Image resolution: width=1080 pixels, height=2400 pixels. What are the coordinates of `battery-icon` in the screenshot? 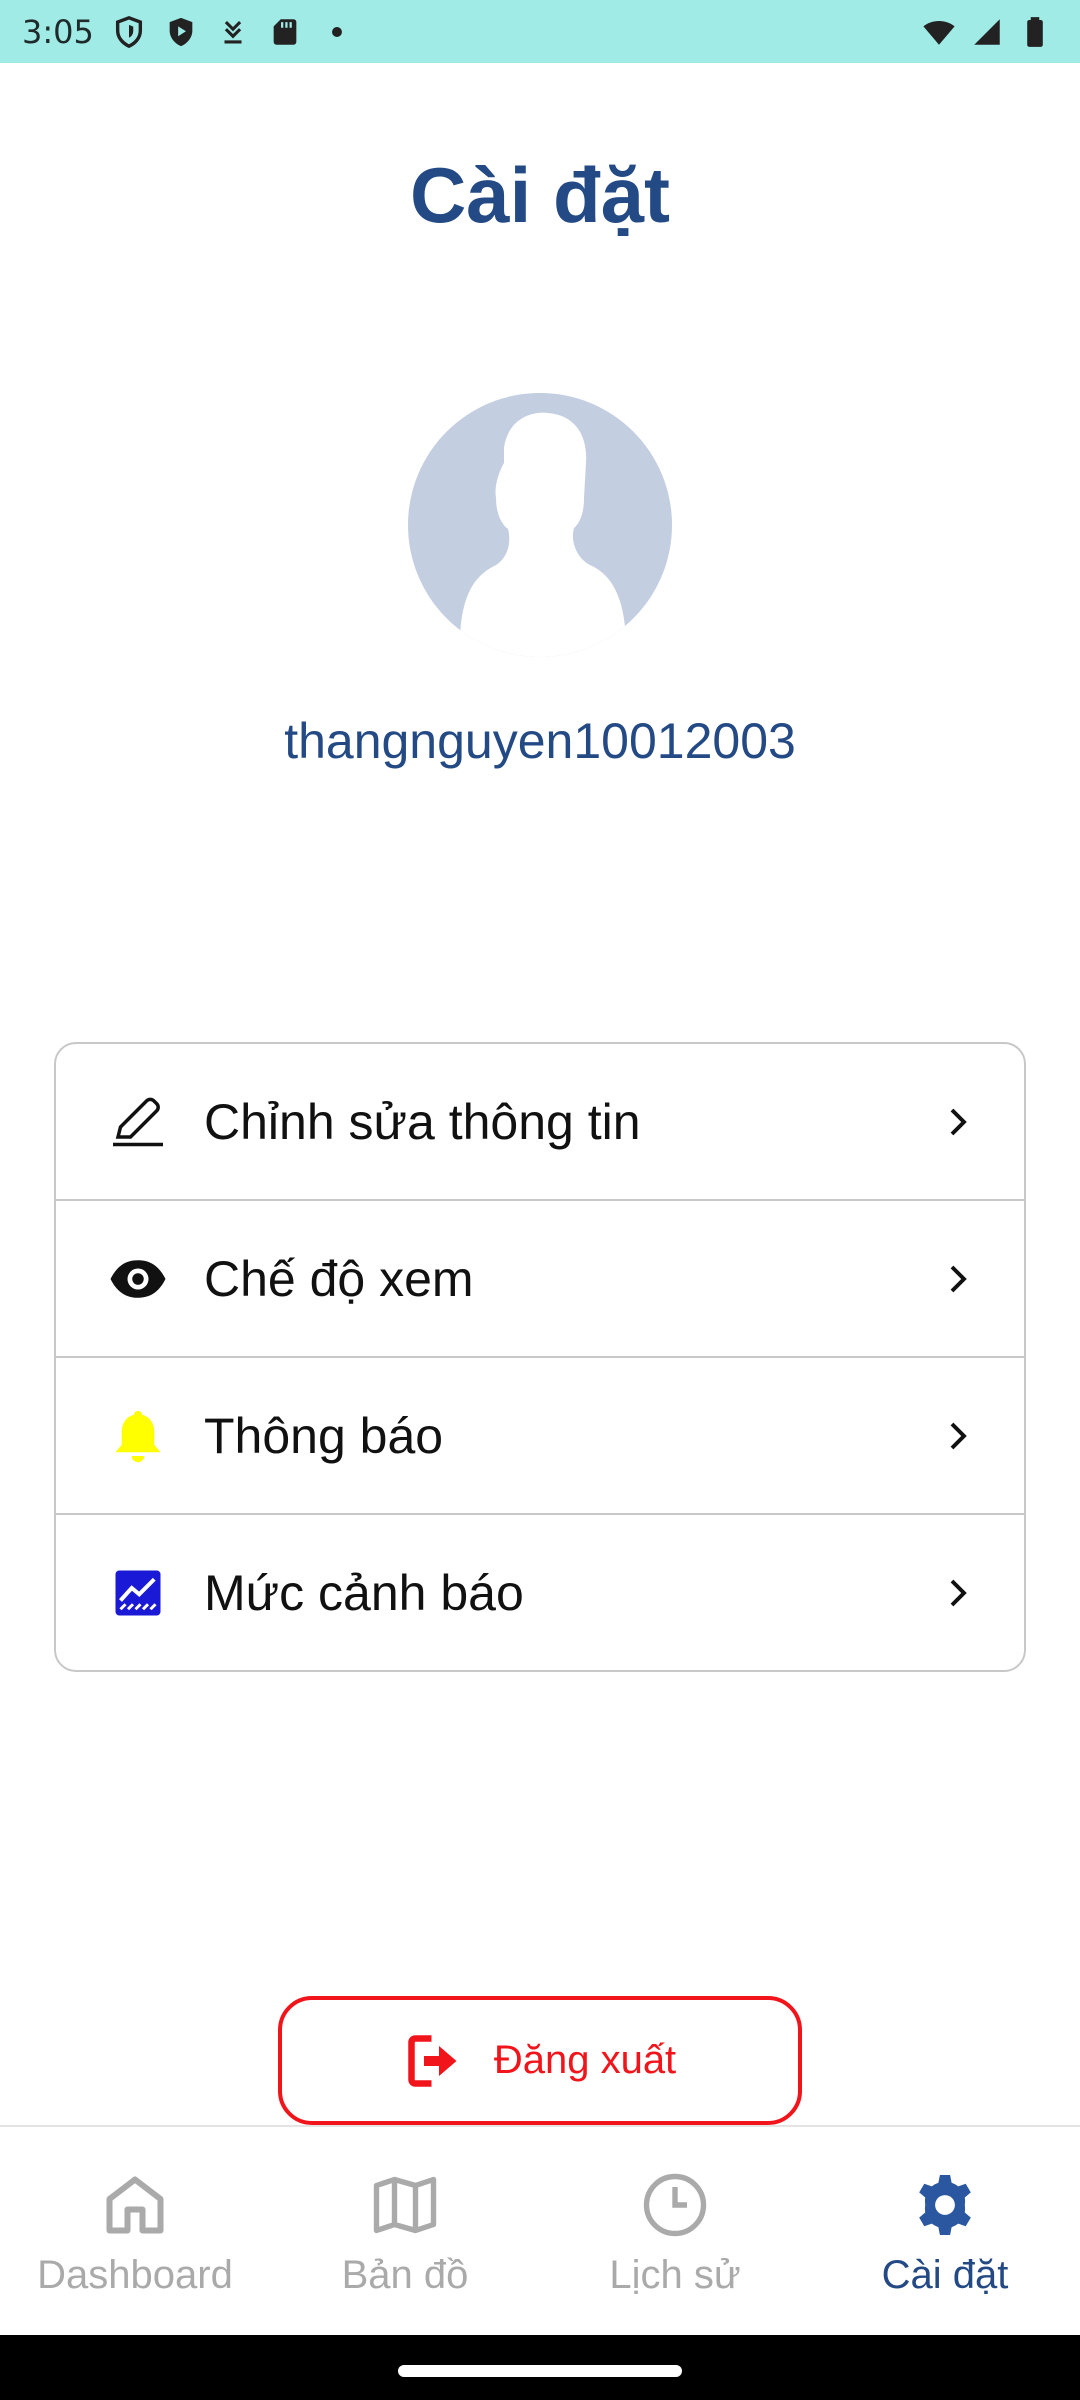 It's located at (1035, 32).